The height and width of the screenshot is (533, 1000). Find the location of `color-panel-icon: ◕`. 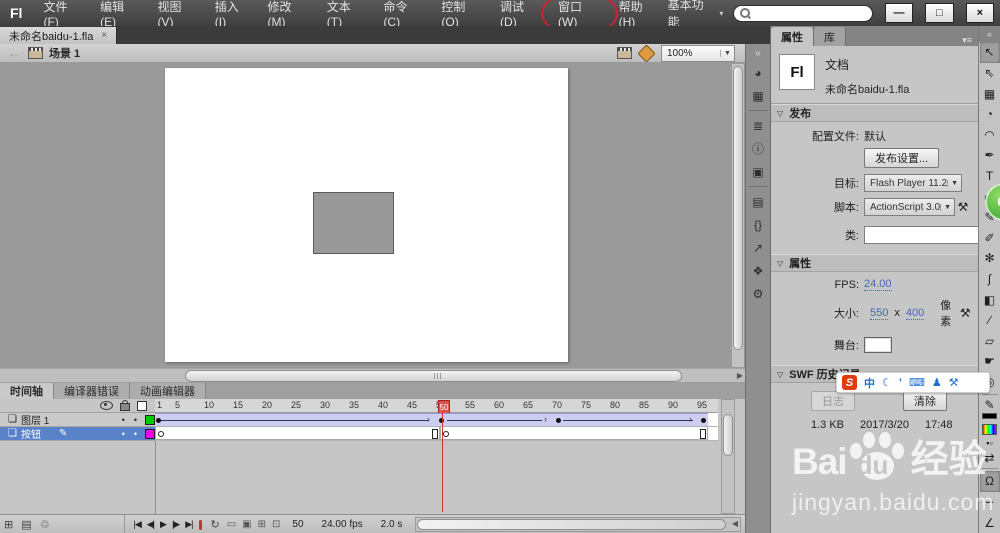

color-panel-icon: ◕ is located at coordinates (758, 72).